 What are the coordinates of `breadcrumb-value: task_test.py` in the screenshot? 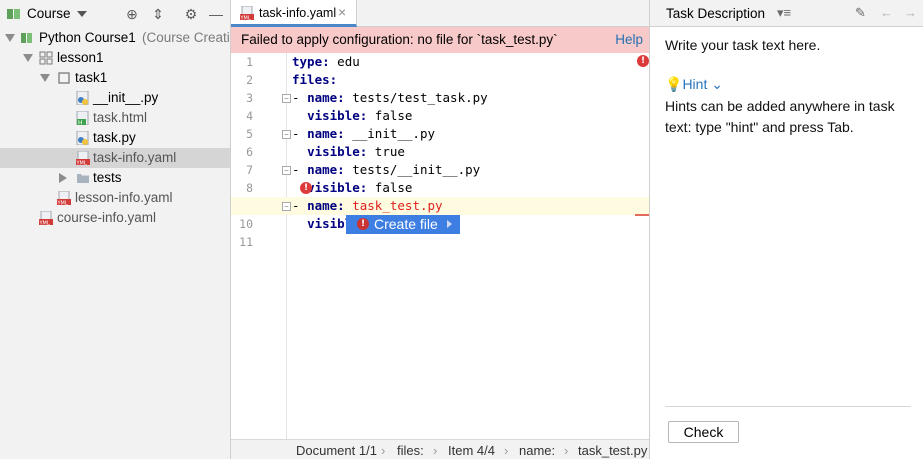 It's located at (612, 450).